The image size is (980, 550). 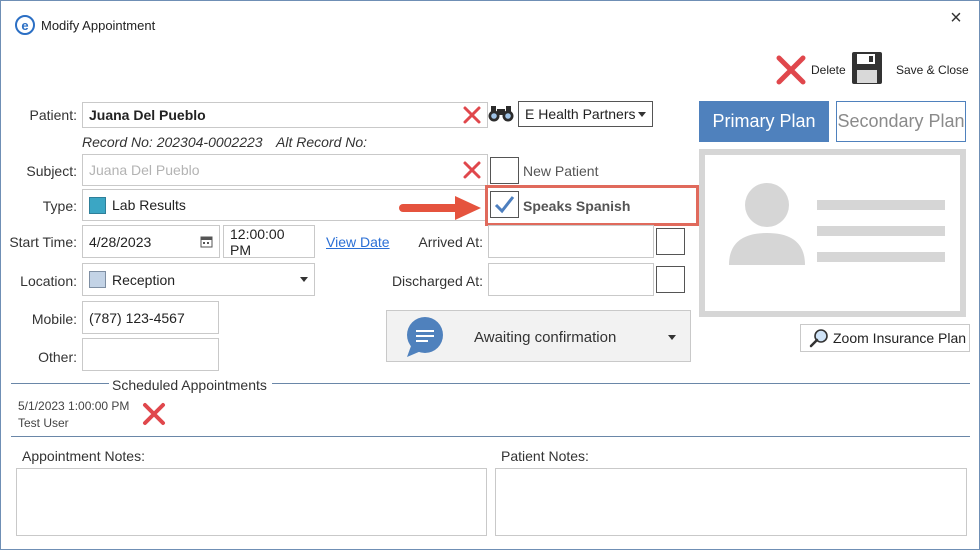 What do you see at coordinates (147, 115) in the screenshot?
I see `patient-value: Juana Del Pueblo` at bounding box center [147, 115].